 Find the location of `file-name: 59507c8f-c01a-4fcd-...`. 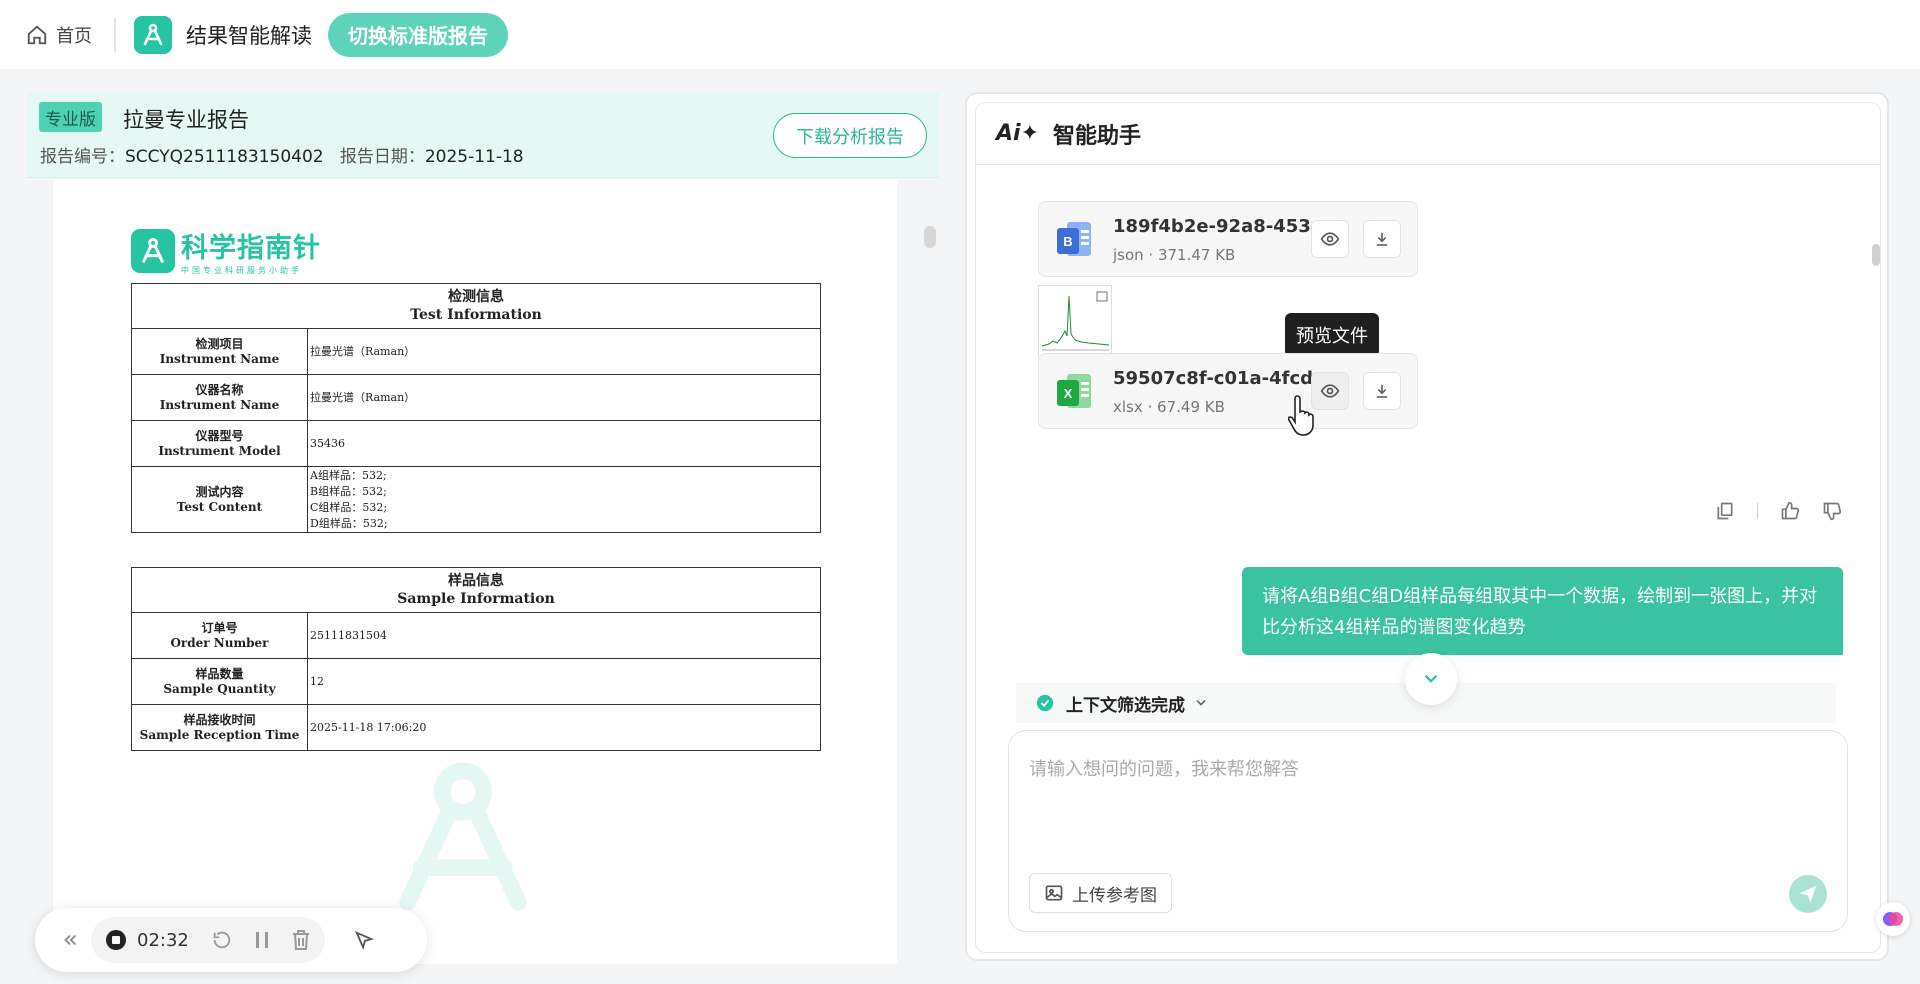

file-name: 59507c8f-c01a-4fcd-... is located at coordinates (1213, 378).